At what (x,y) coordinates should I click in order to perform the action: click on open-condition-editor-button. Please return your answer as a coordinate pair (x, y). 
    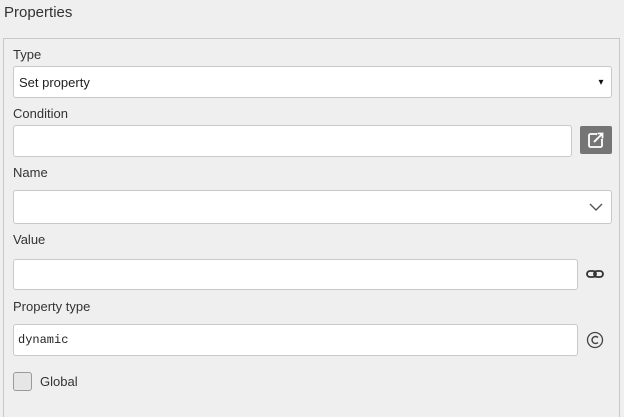
    Looking at the image, I should click on (596, 140).